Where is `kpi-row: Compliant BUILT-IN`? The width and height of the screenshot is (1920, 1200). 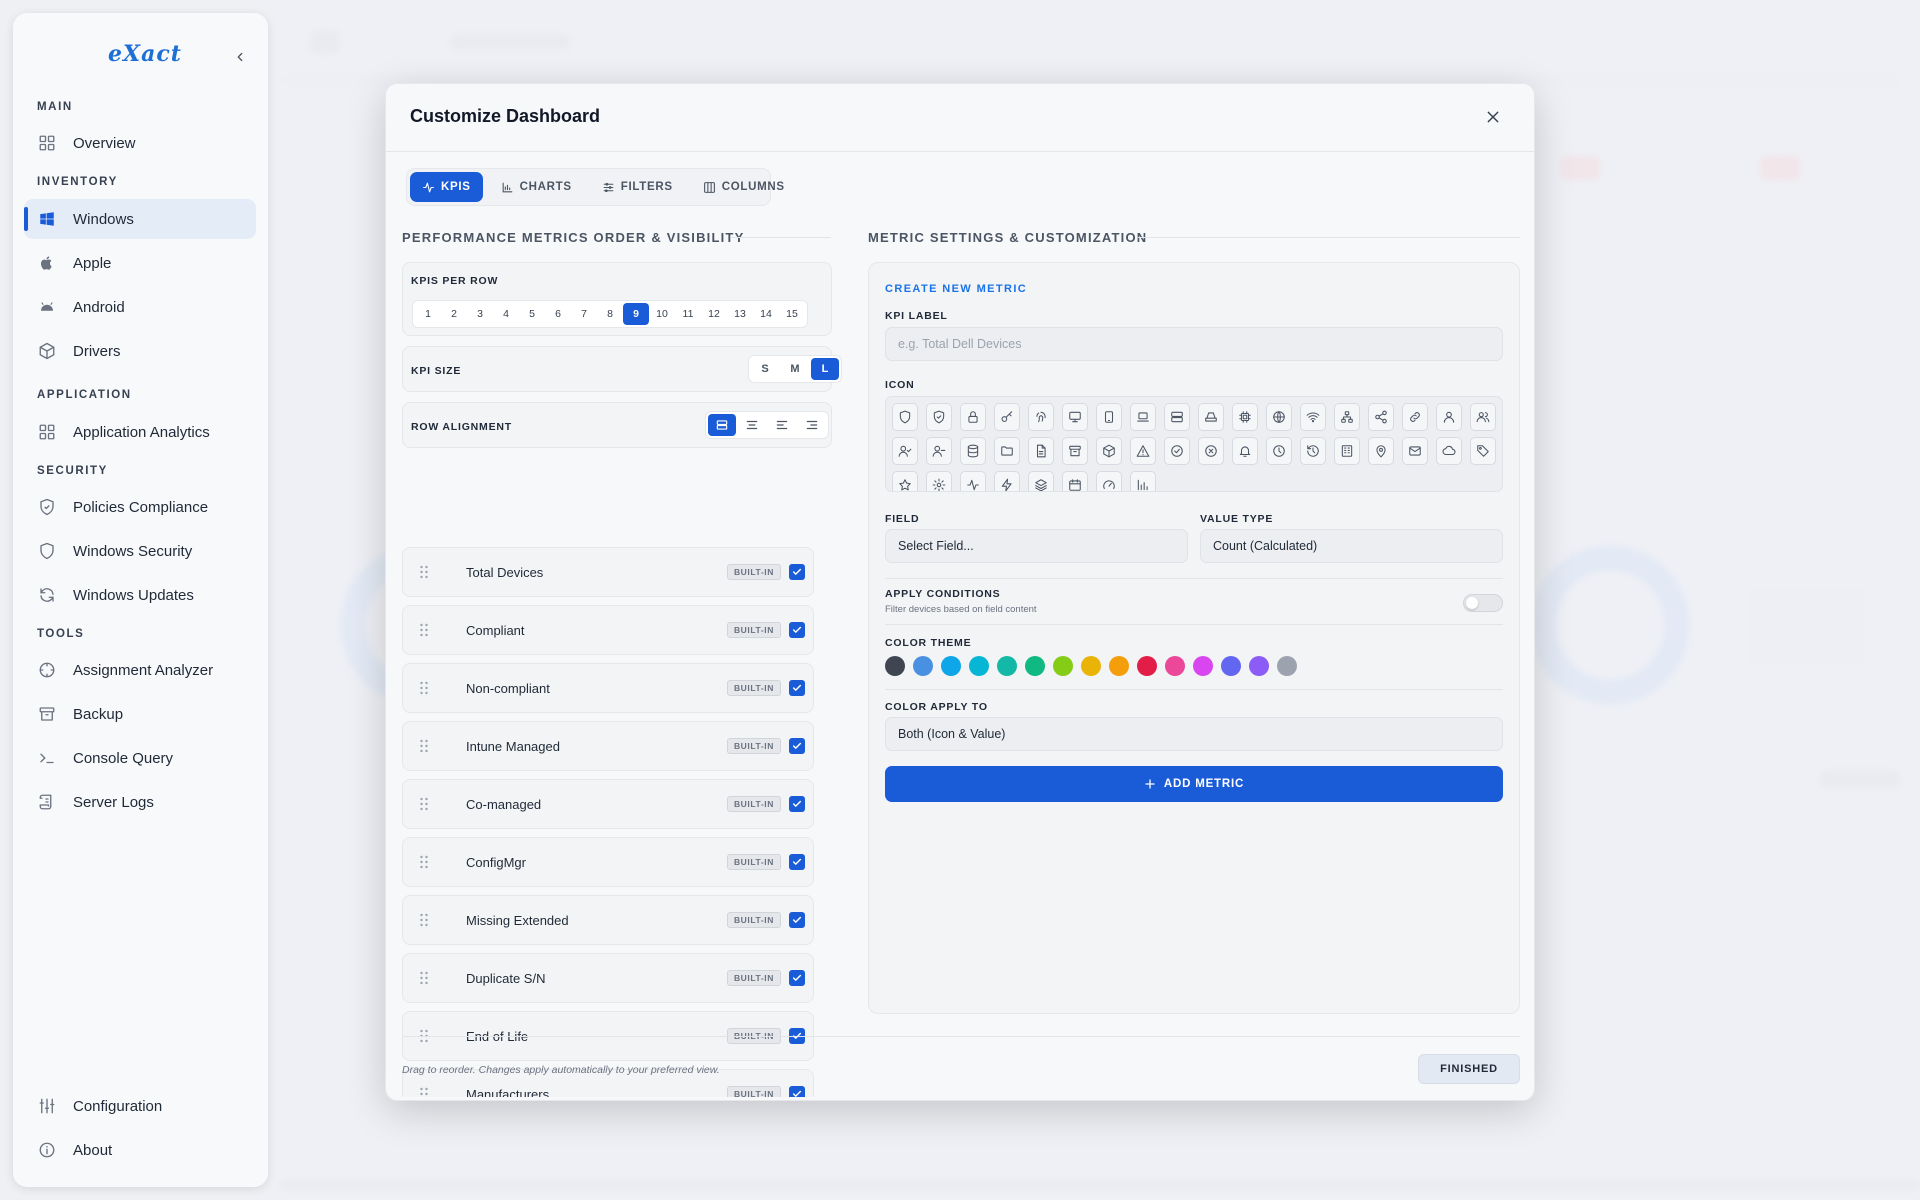 kpi-row: Compliant BUILT-IN is located at coordinates (608, 630).